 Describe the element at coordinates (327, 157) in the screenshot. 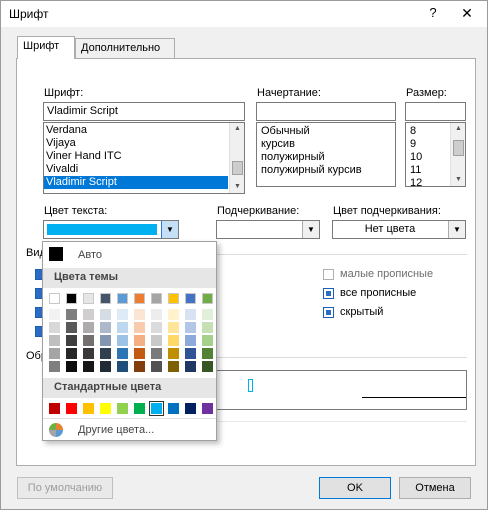

I see `style-list-item: полужирный` at that location.